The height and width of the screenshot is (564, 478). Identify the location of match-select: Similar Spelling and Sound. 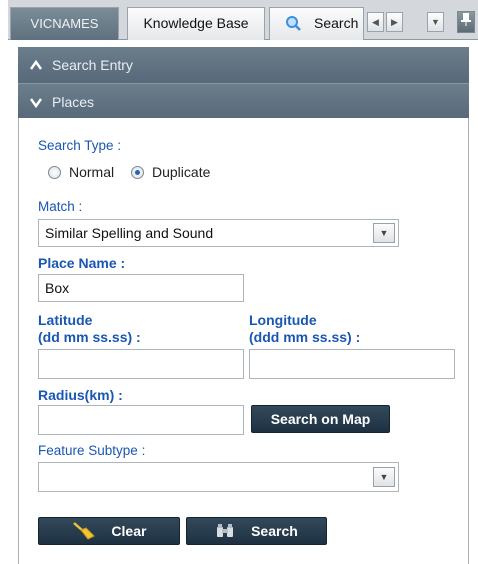
(218, 233).